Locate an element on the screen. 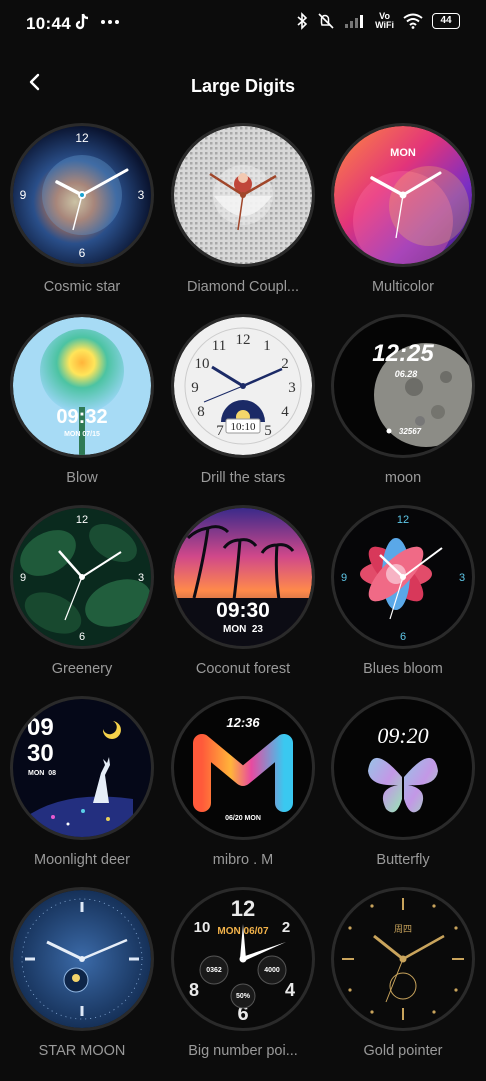 Image resolution: width=486 pixels, height=1081 pixels. time-display: 09:30 is located at coordinates (243, 610).